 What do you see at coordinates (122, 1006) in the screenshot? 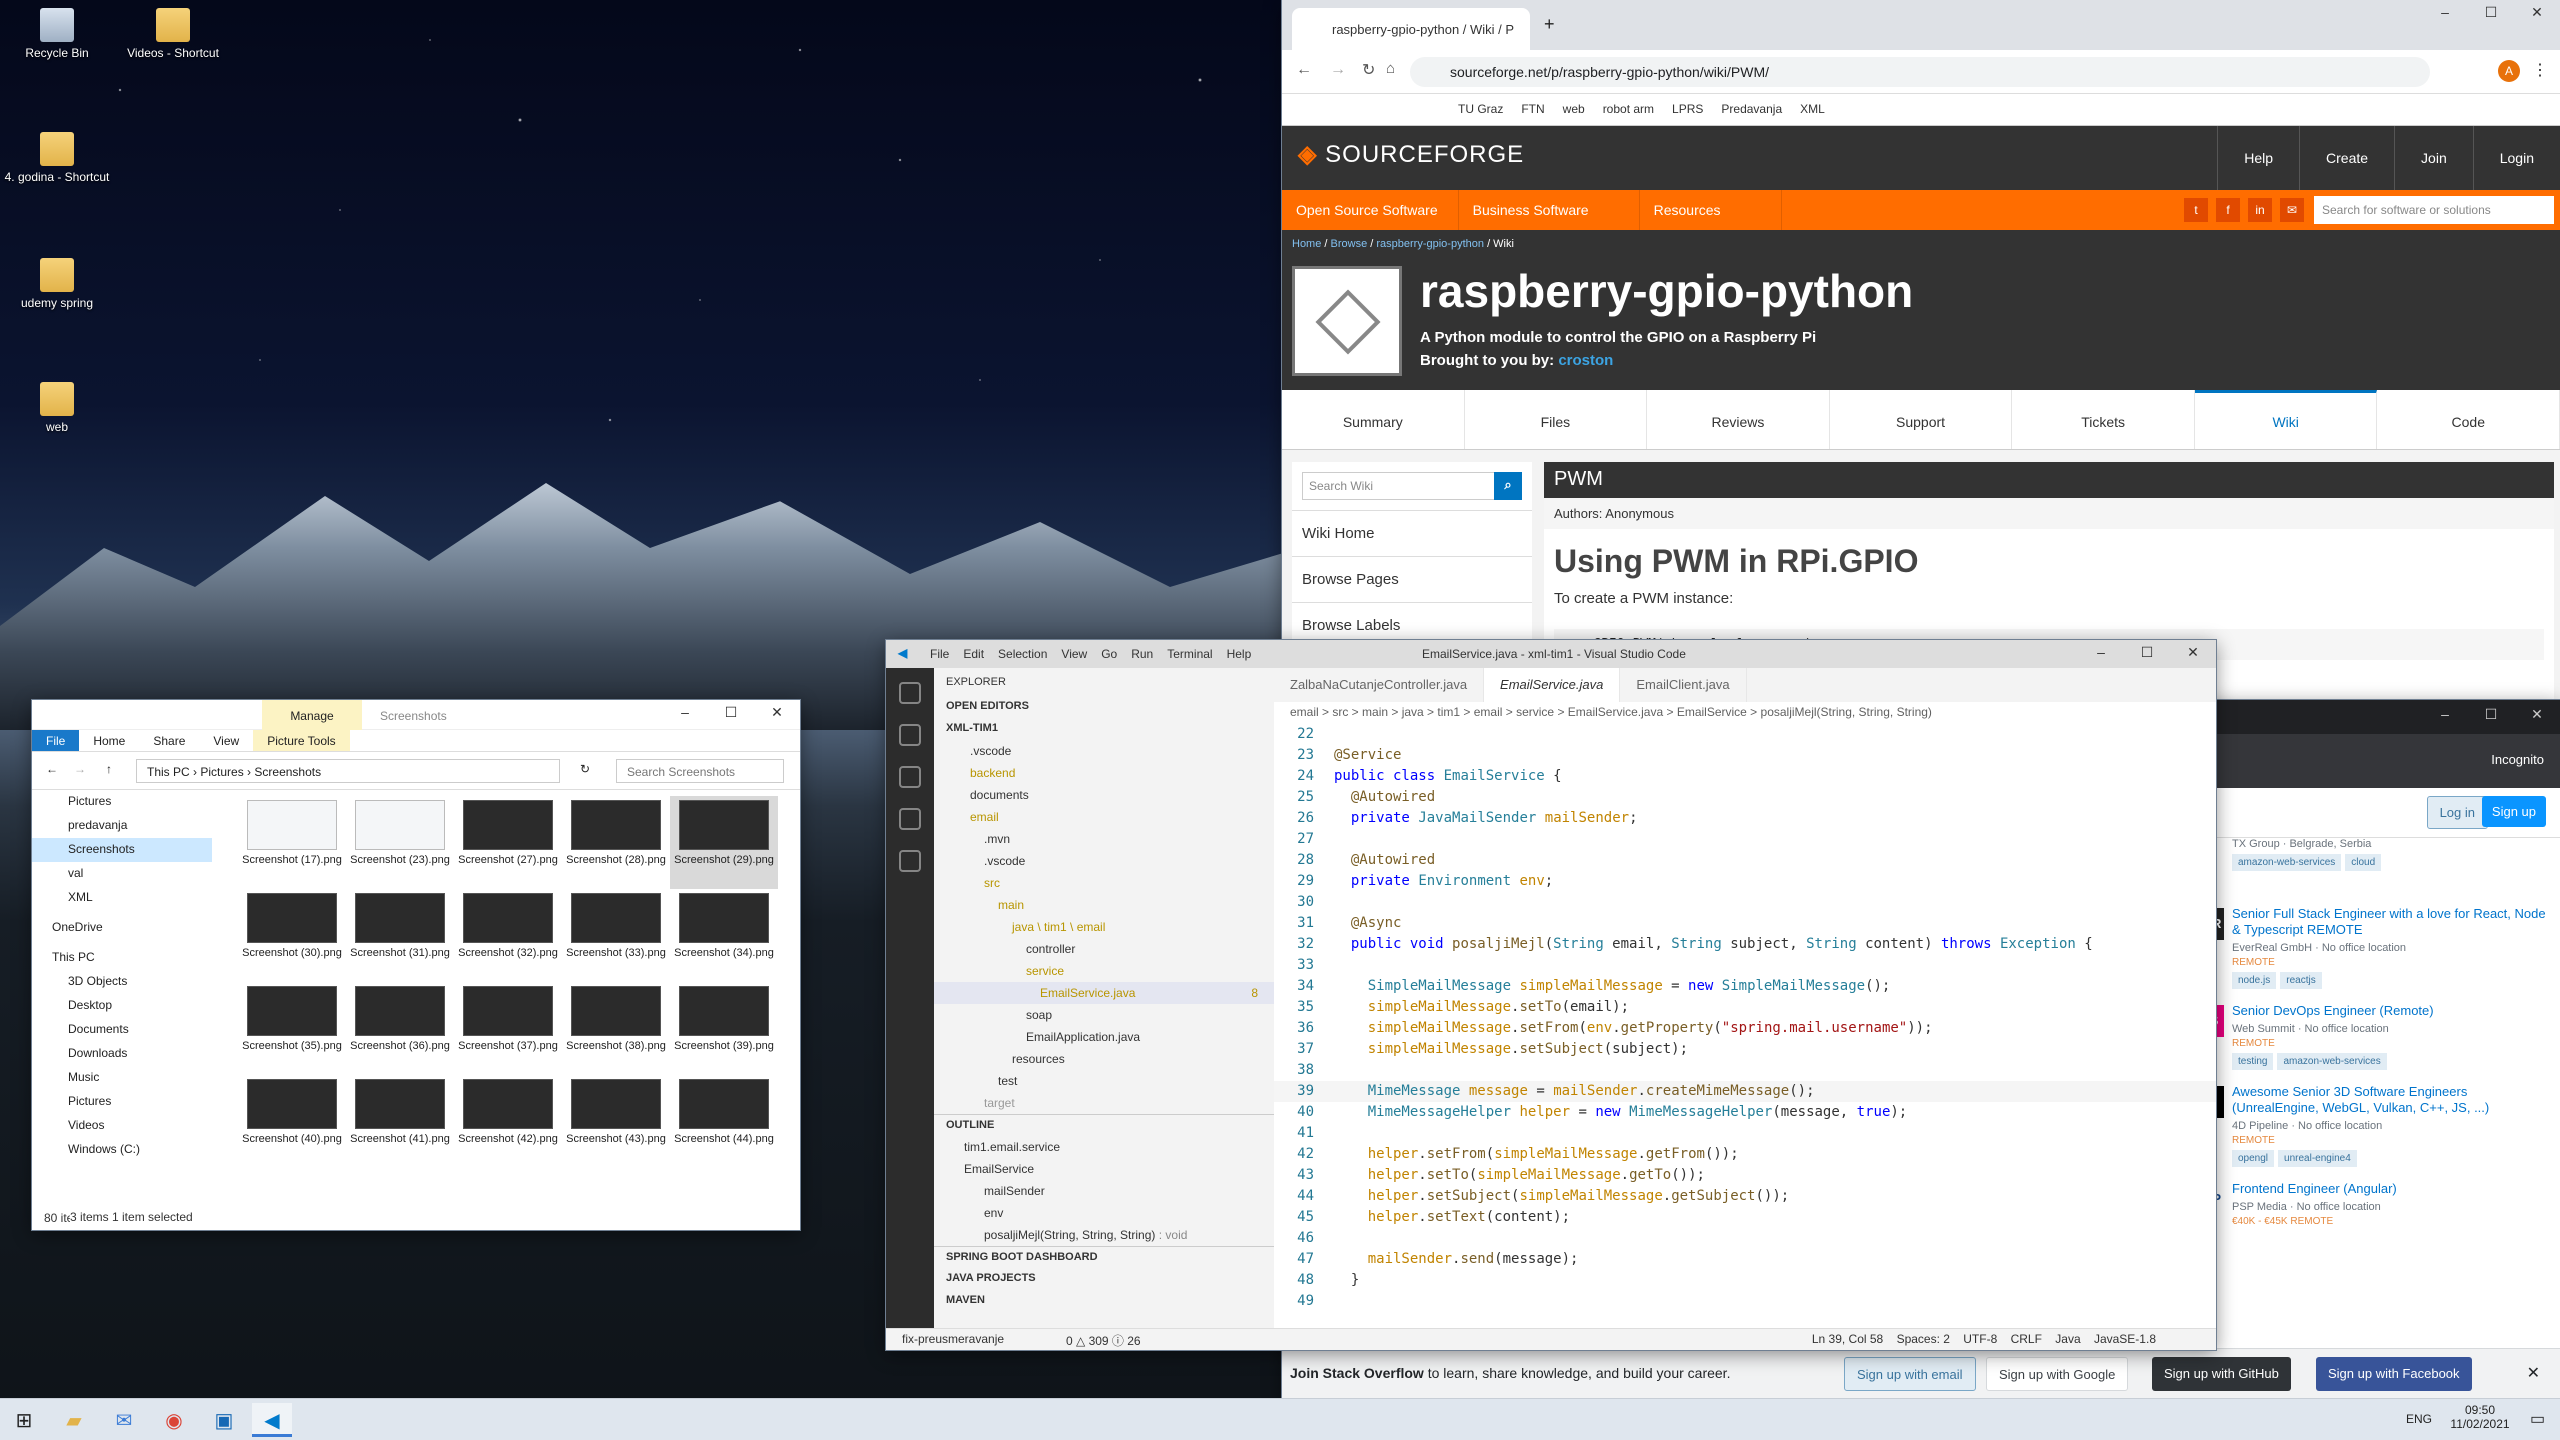
I see `nav-item: Desktop` at bounding box center [122, 1006].